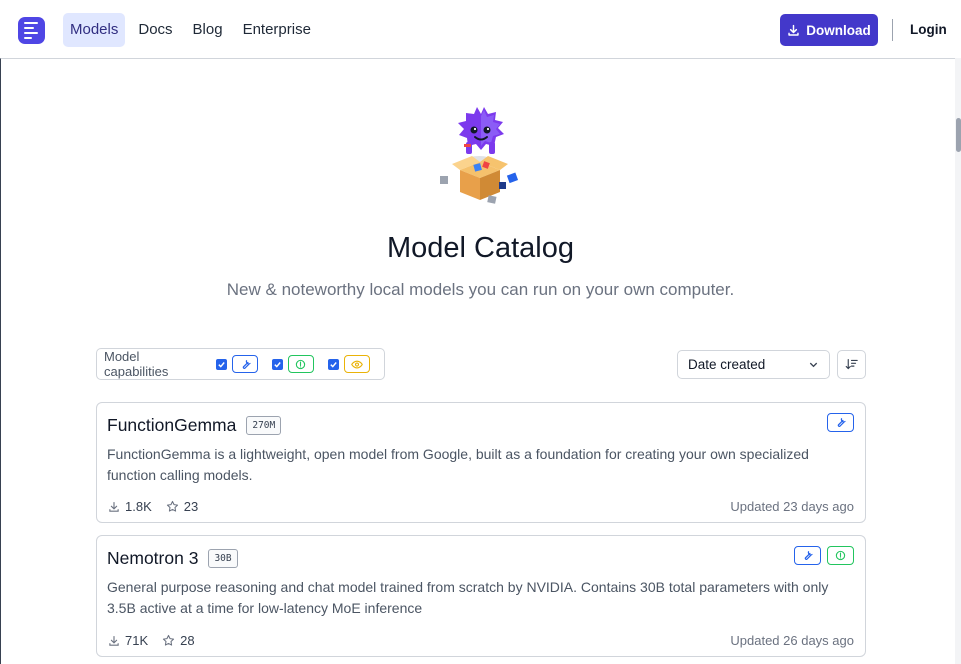 This screenshot has height=664, width=961. I want to click on capabilities-label: Model capabilities, so click(136, 364).